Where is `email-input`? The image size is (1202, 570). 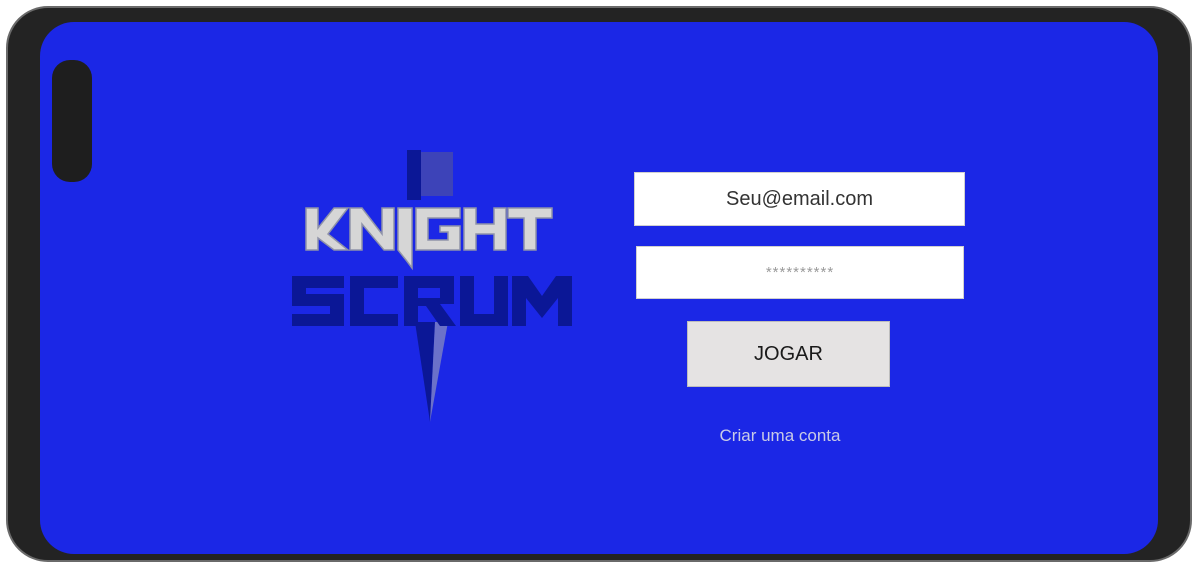 email-input is located at coordinates (799, 199).